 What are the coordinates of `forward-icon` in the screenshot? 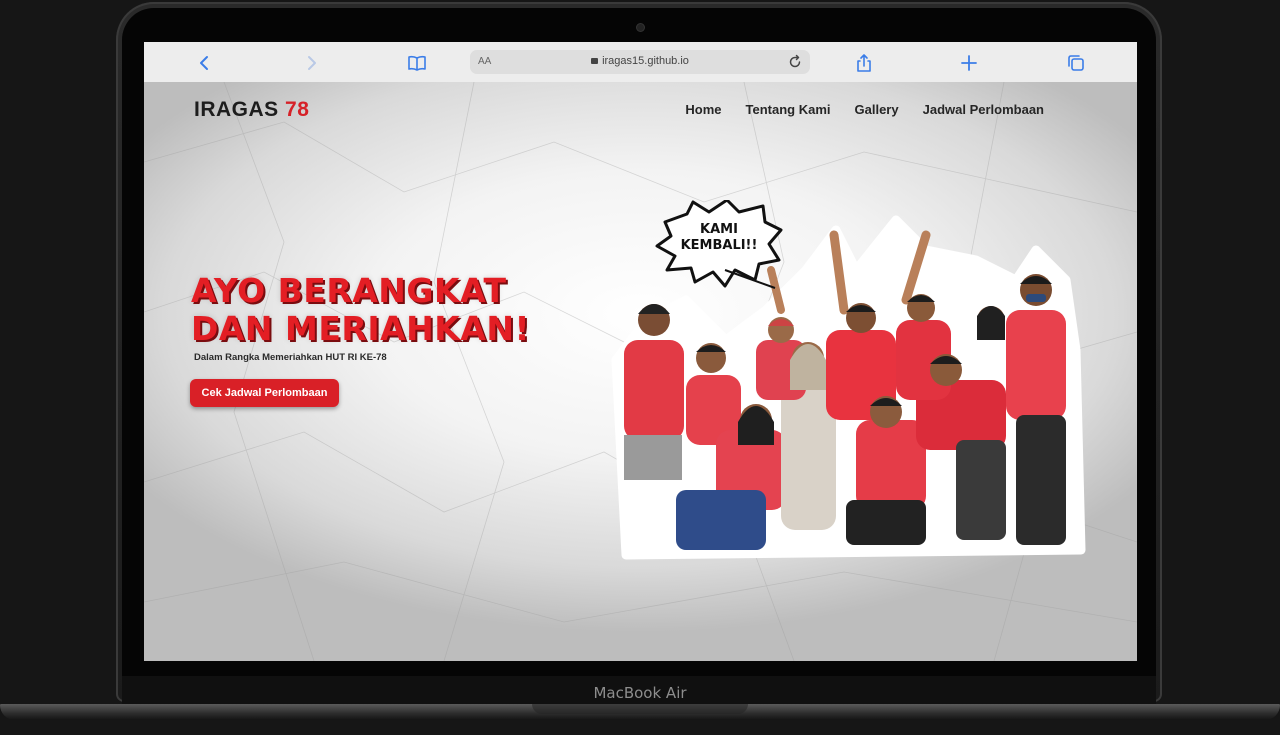 It's located at (311, 63).